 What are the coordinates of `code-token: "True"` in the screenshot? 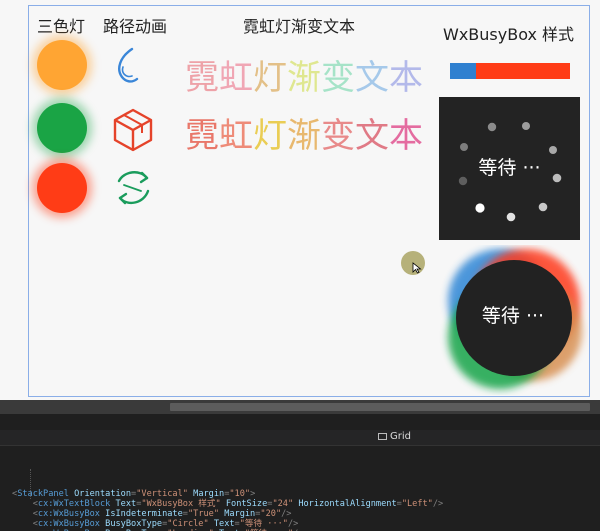 It's located at (203, 514).